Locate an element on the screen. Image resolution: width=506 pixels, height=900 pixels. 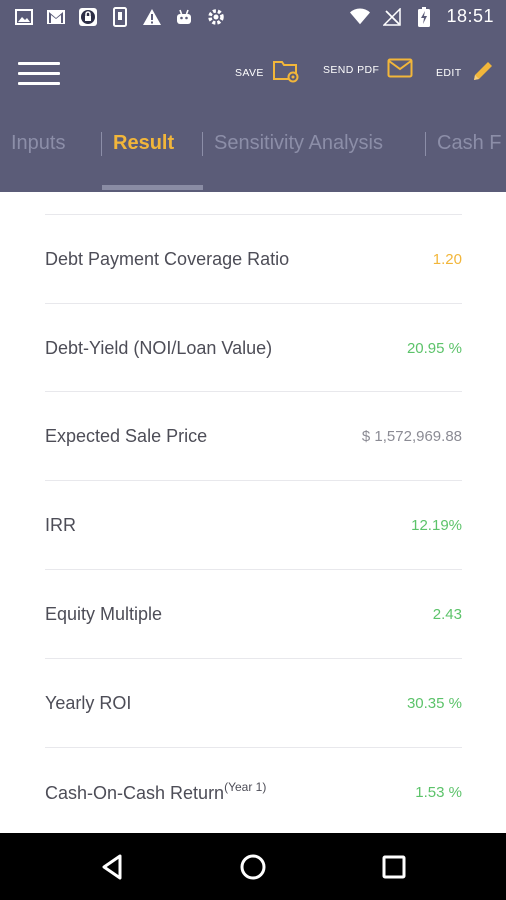
send-pdf-button: SEND PDF is located at coordinates (368, 70).